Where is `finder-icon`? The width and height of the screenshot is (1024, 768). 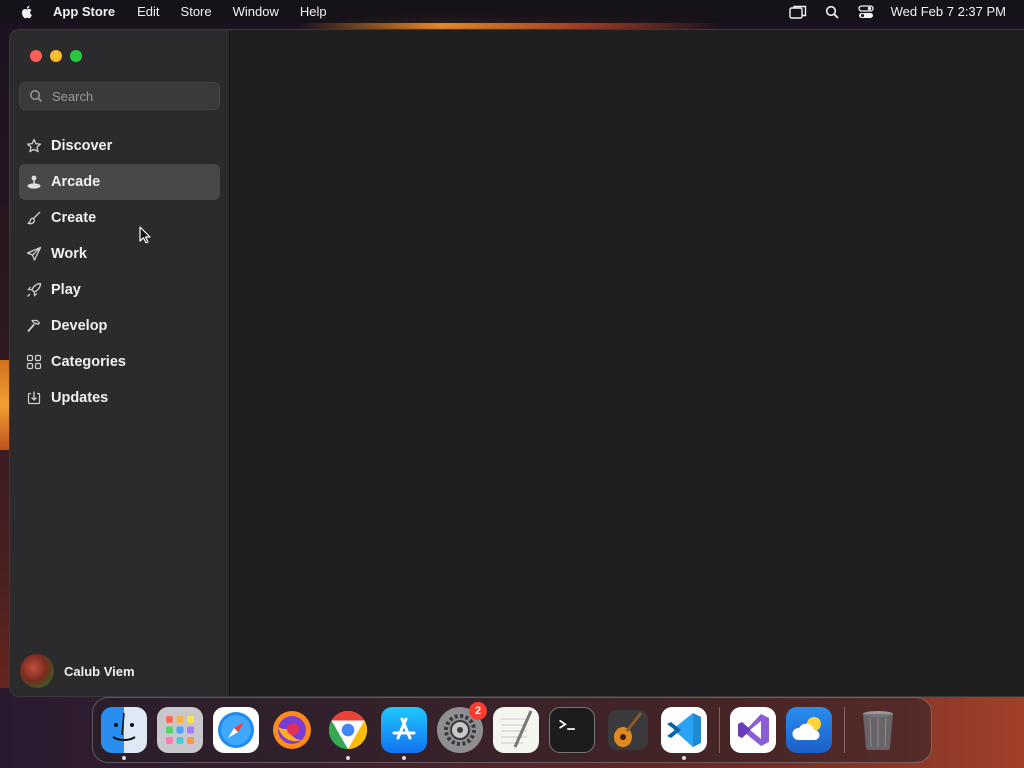 finder-icon is located at coordinates (124, 726).